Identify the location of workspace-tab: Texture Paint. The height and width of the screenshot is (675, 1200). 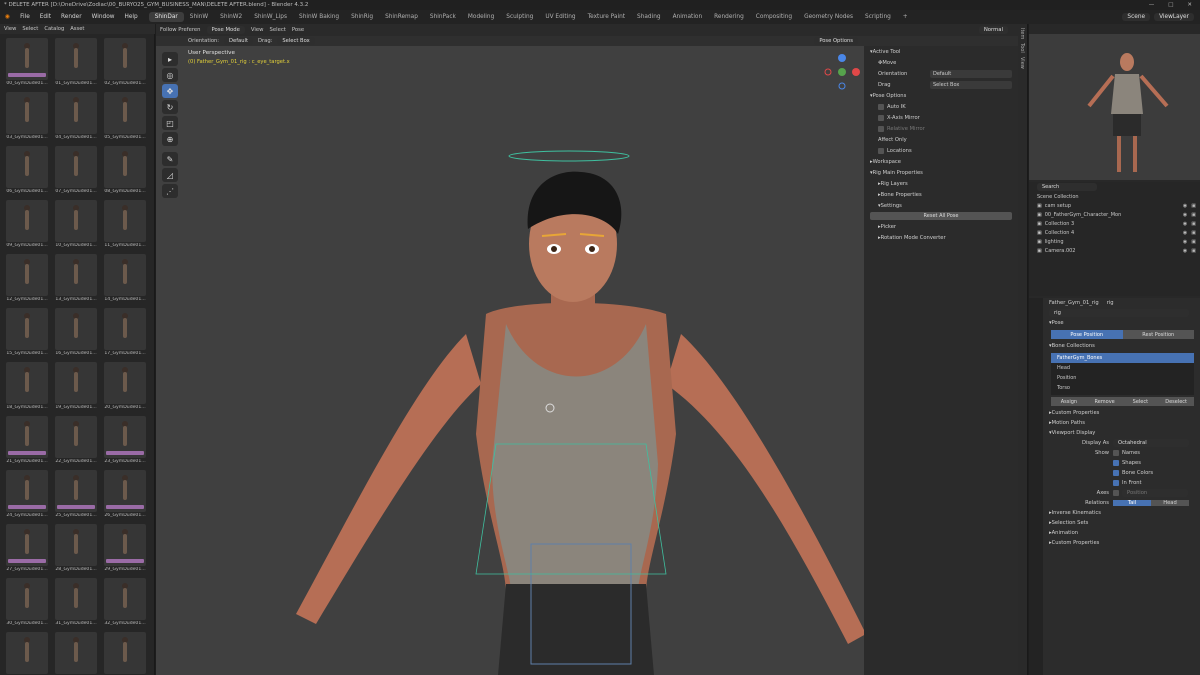
(606, 17).